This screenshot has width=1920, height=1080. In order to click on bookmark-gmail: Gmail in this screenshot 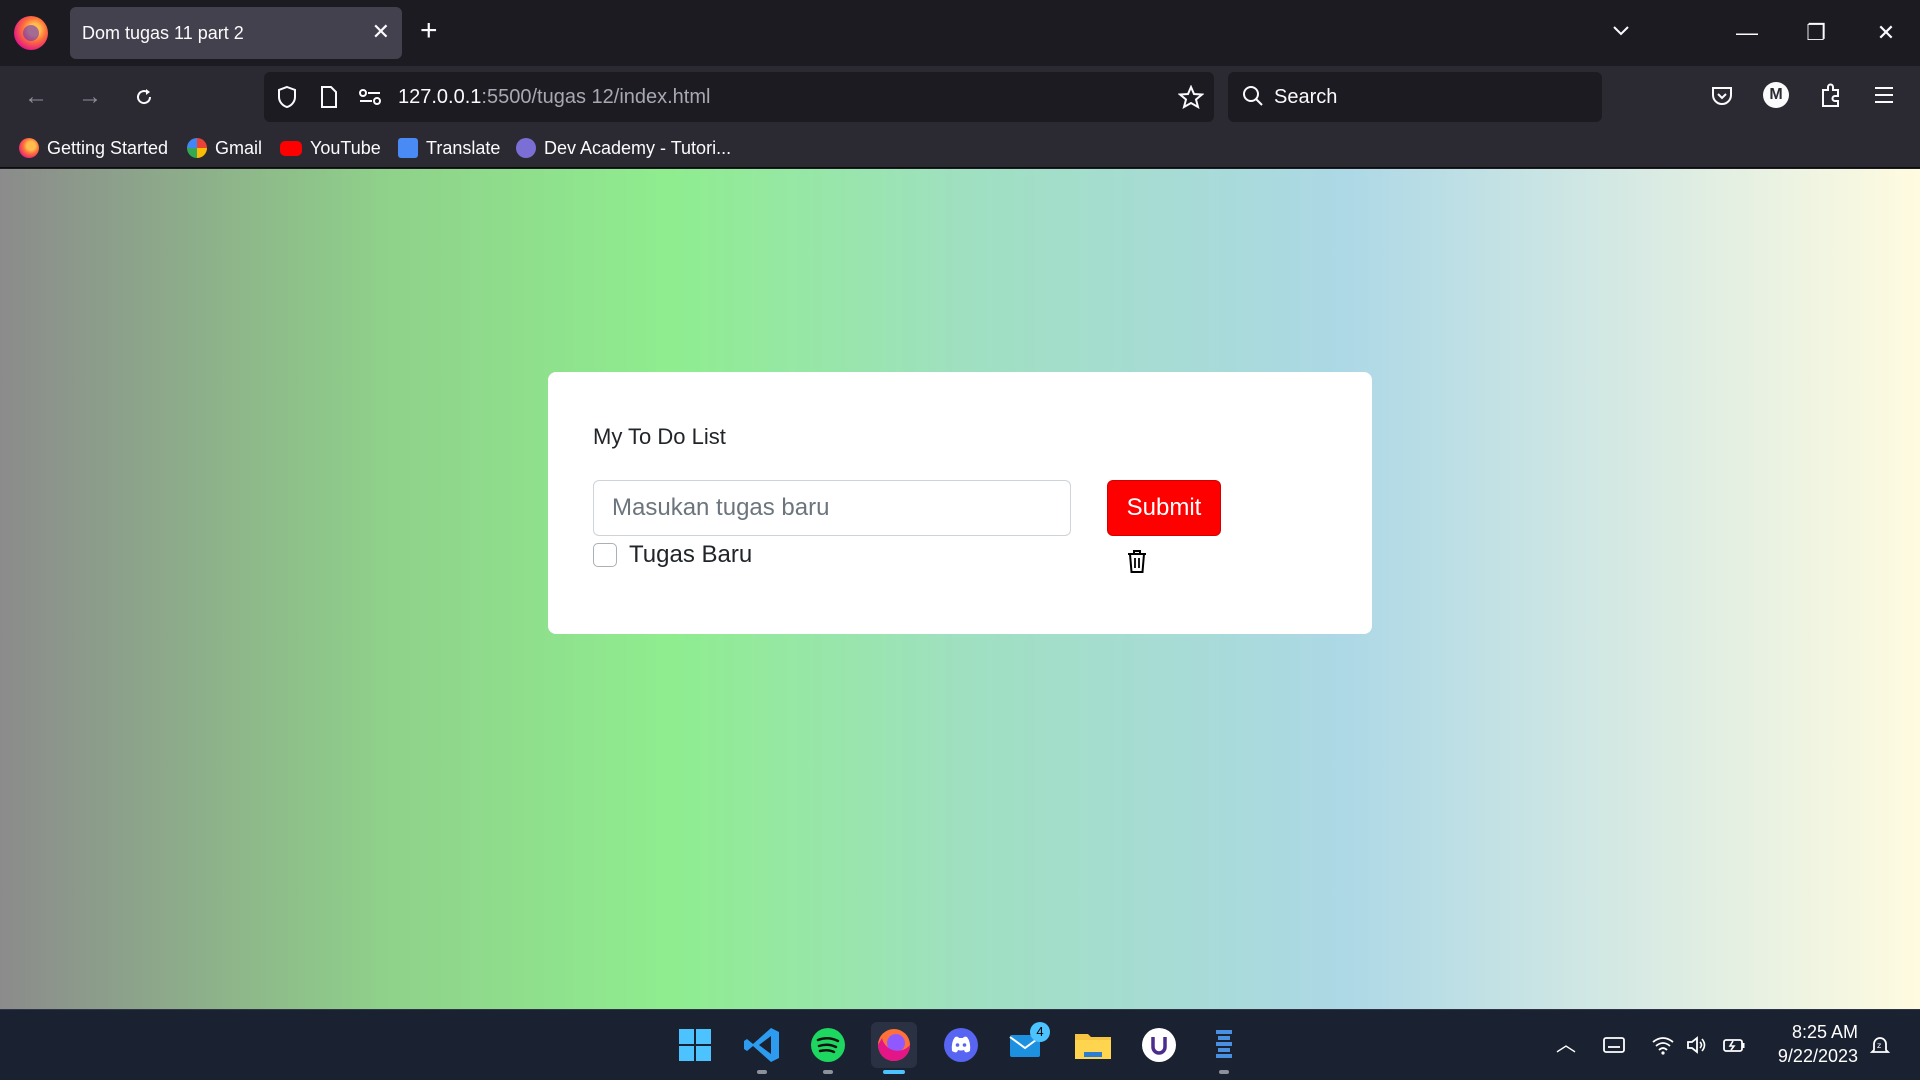, I will do `click(224, 148)`.